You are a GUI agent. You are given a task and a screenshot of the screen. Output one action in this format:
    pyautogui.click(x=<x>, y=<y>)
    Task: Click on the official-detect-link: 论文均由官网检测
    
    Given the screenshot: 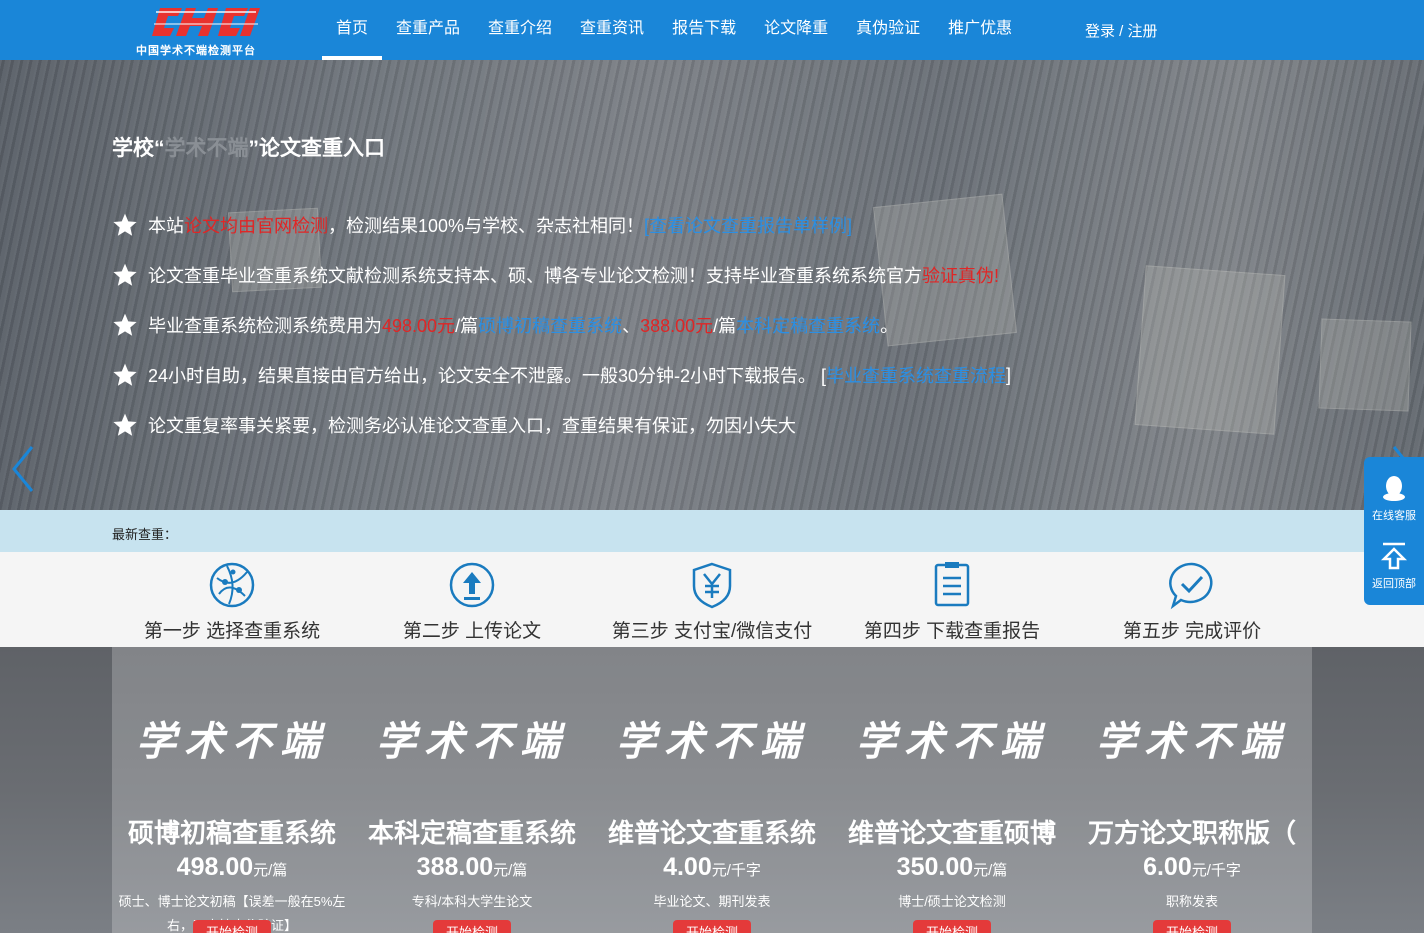 What is the action you would take?
    pyautogui.click(x=256, y=225)
    